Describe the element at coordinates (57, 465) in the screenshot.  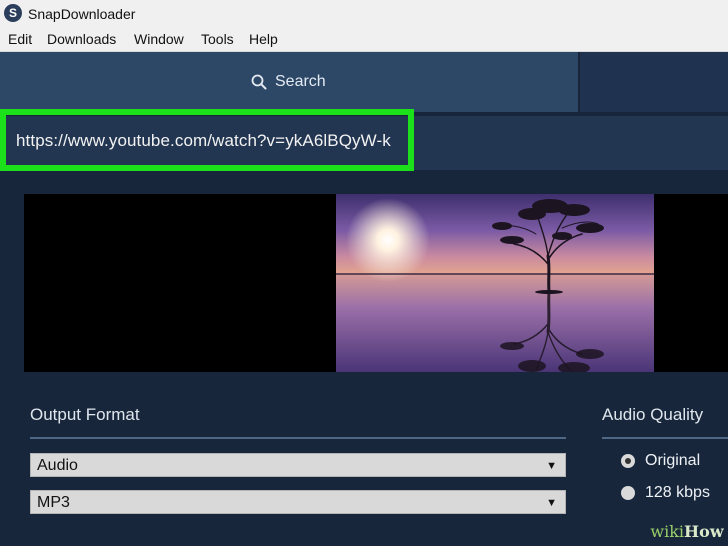
I see `format-type-value: Audio` at that location.